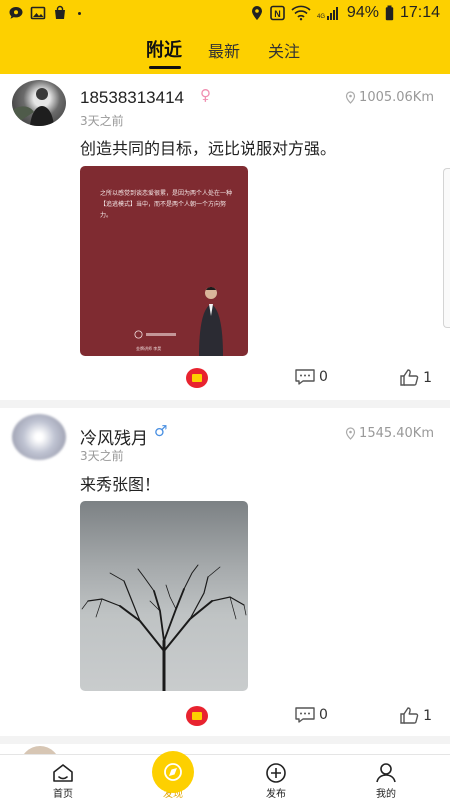 The image size is (450, 800). What do you see at coordinates (301, 13) in the screenshot?
I see `wifi-icon` at bounding box center [301, 13].